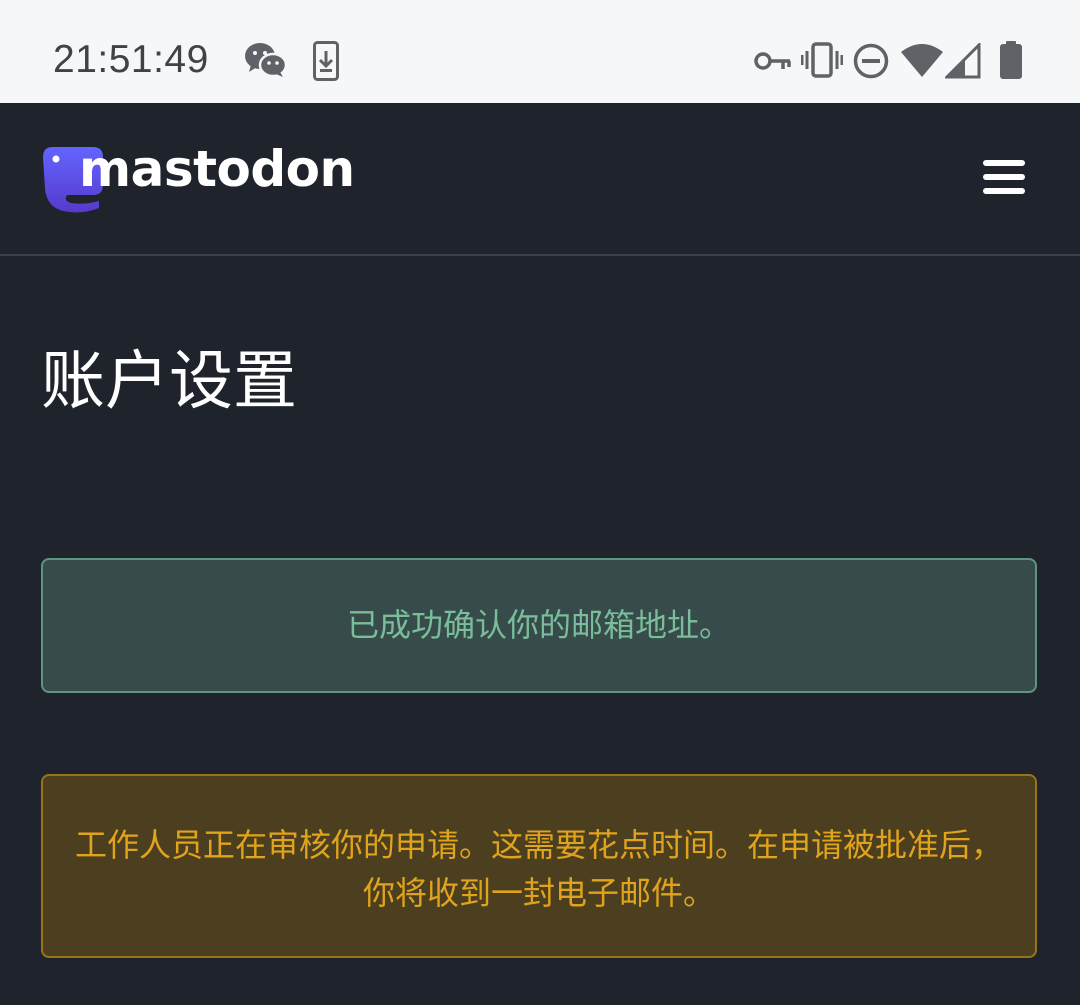  I want to click on status-bar: 21:51:49, so click(540, 51).